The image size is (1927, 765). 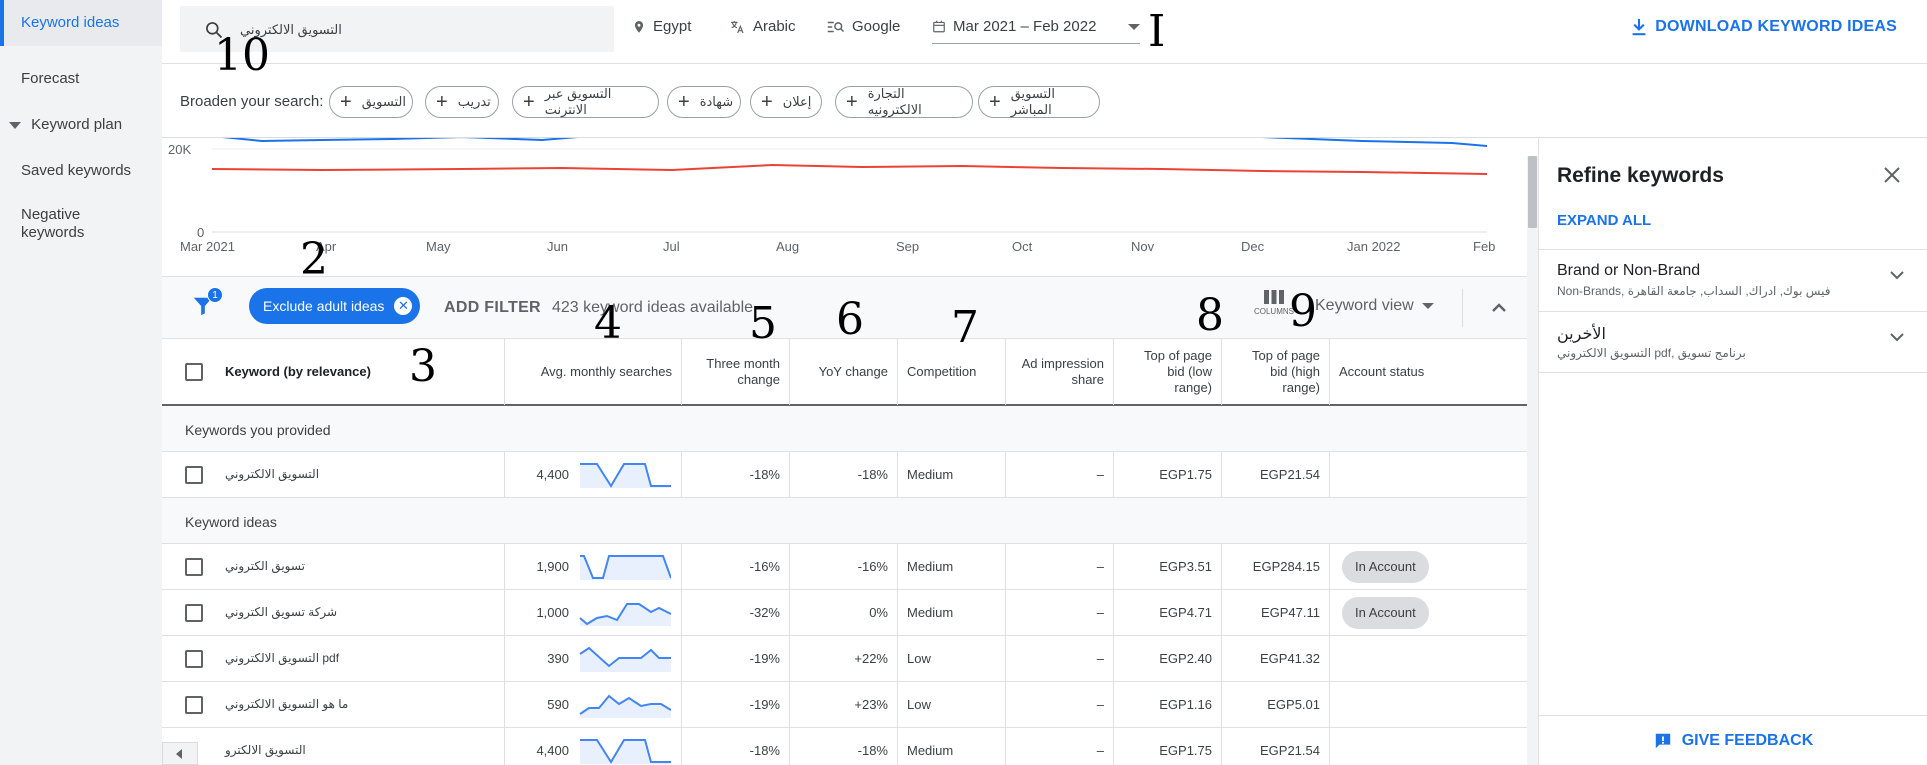 I want to click on broaden-chip: + التسويق, so click(x=371, y=102).